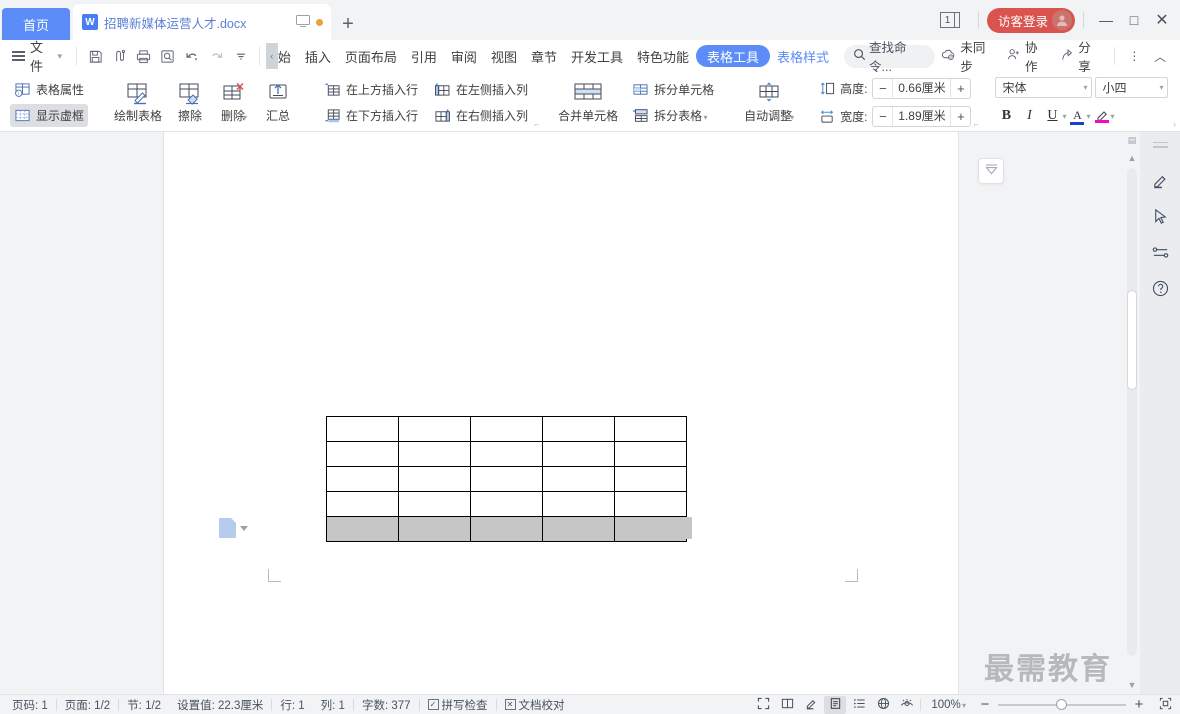 The image size is (1180, 714). What do you see at coordinates (241, 56) in the screenshot?
I see `customize-qat-icon` at bounding box center [241, 56].